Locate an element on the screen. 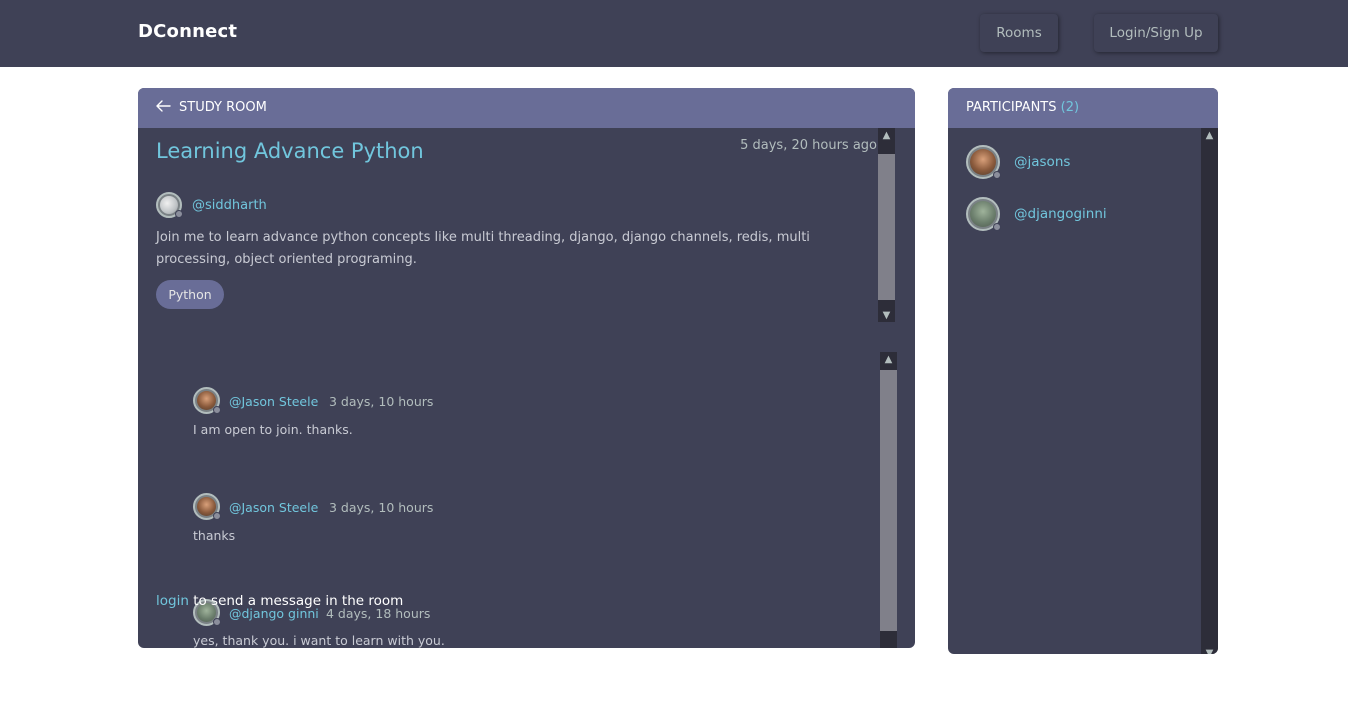 Image resolution: width=1348 pixels, height=714 pixels. login-link: login is located at coordinates (172, 601).